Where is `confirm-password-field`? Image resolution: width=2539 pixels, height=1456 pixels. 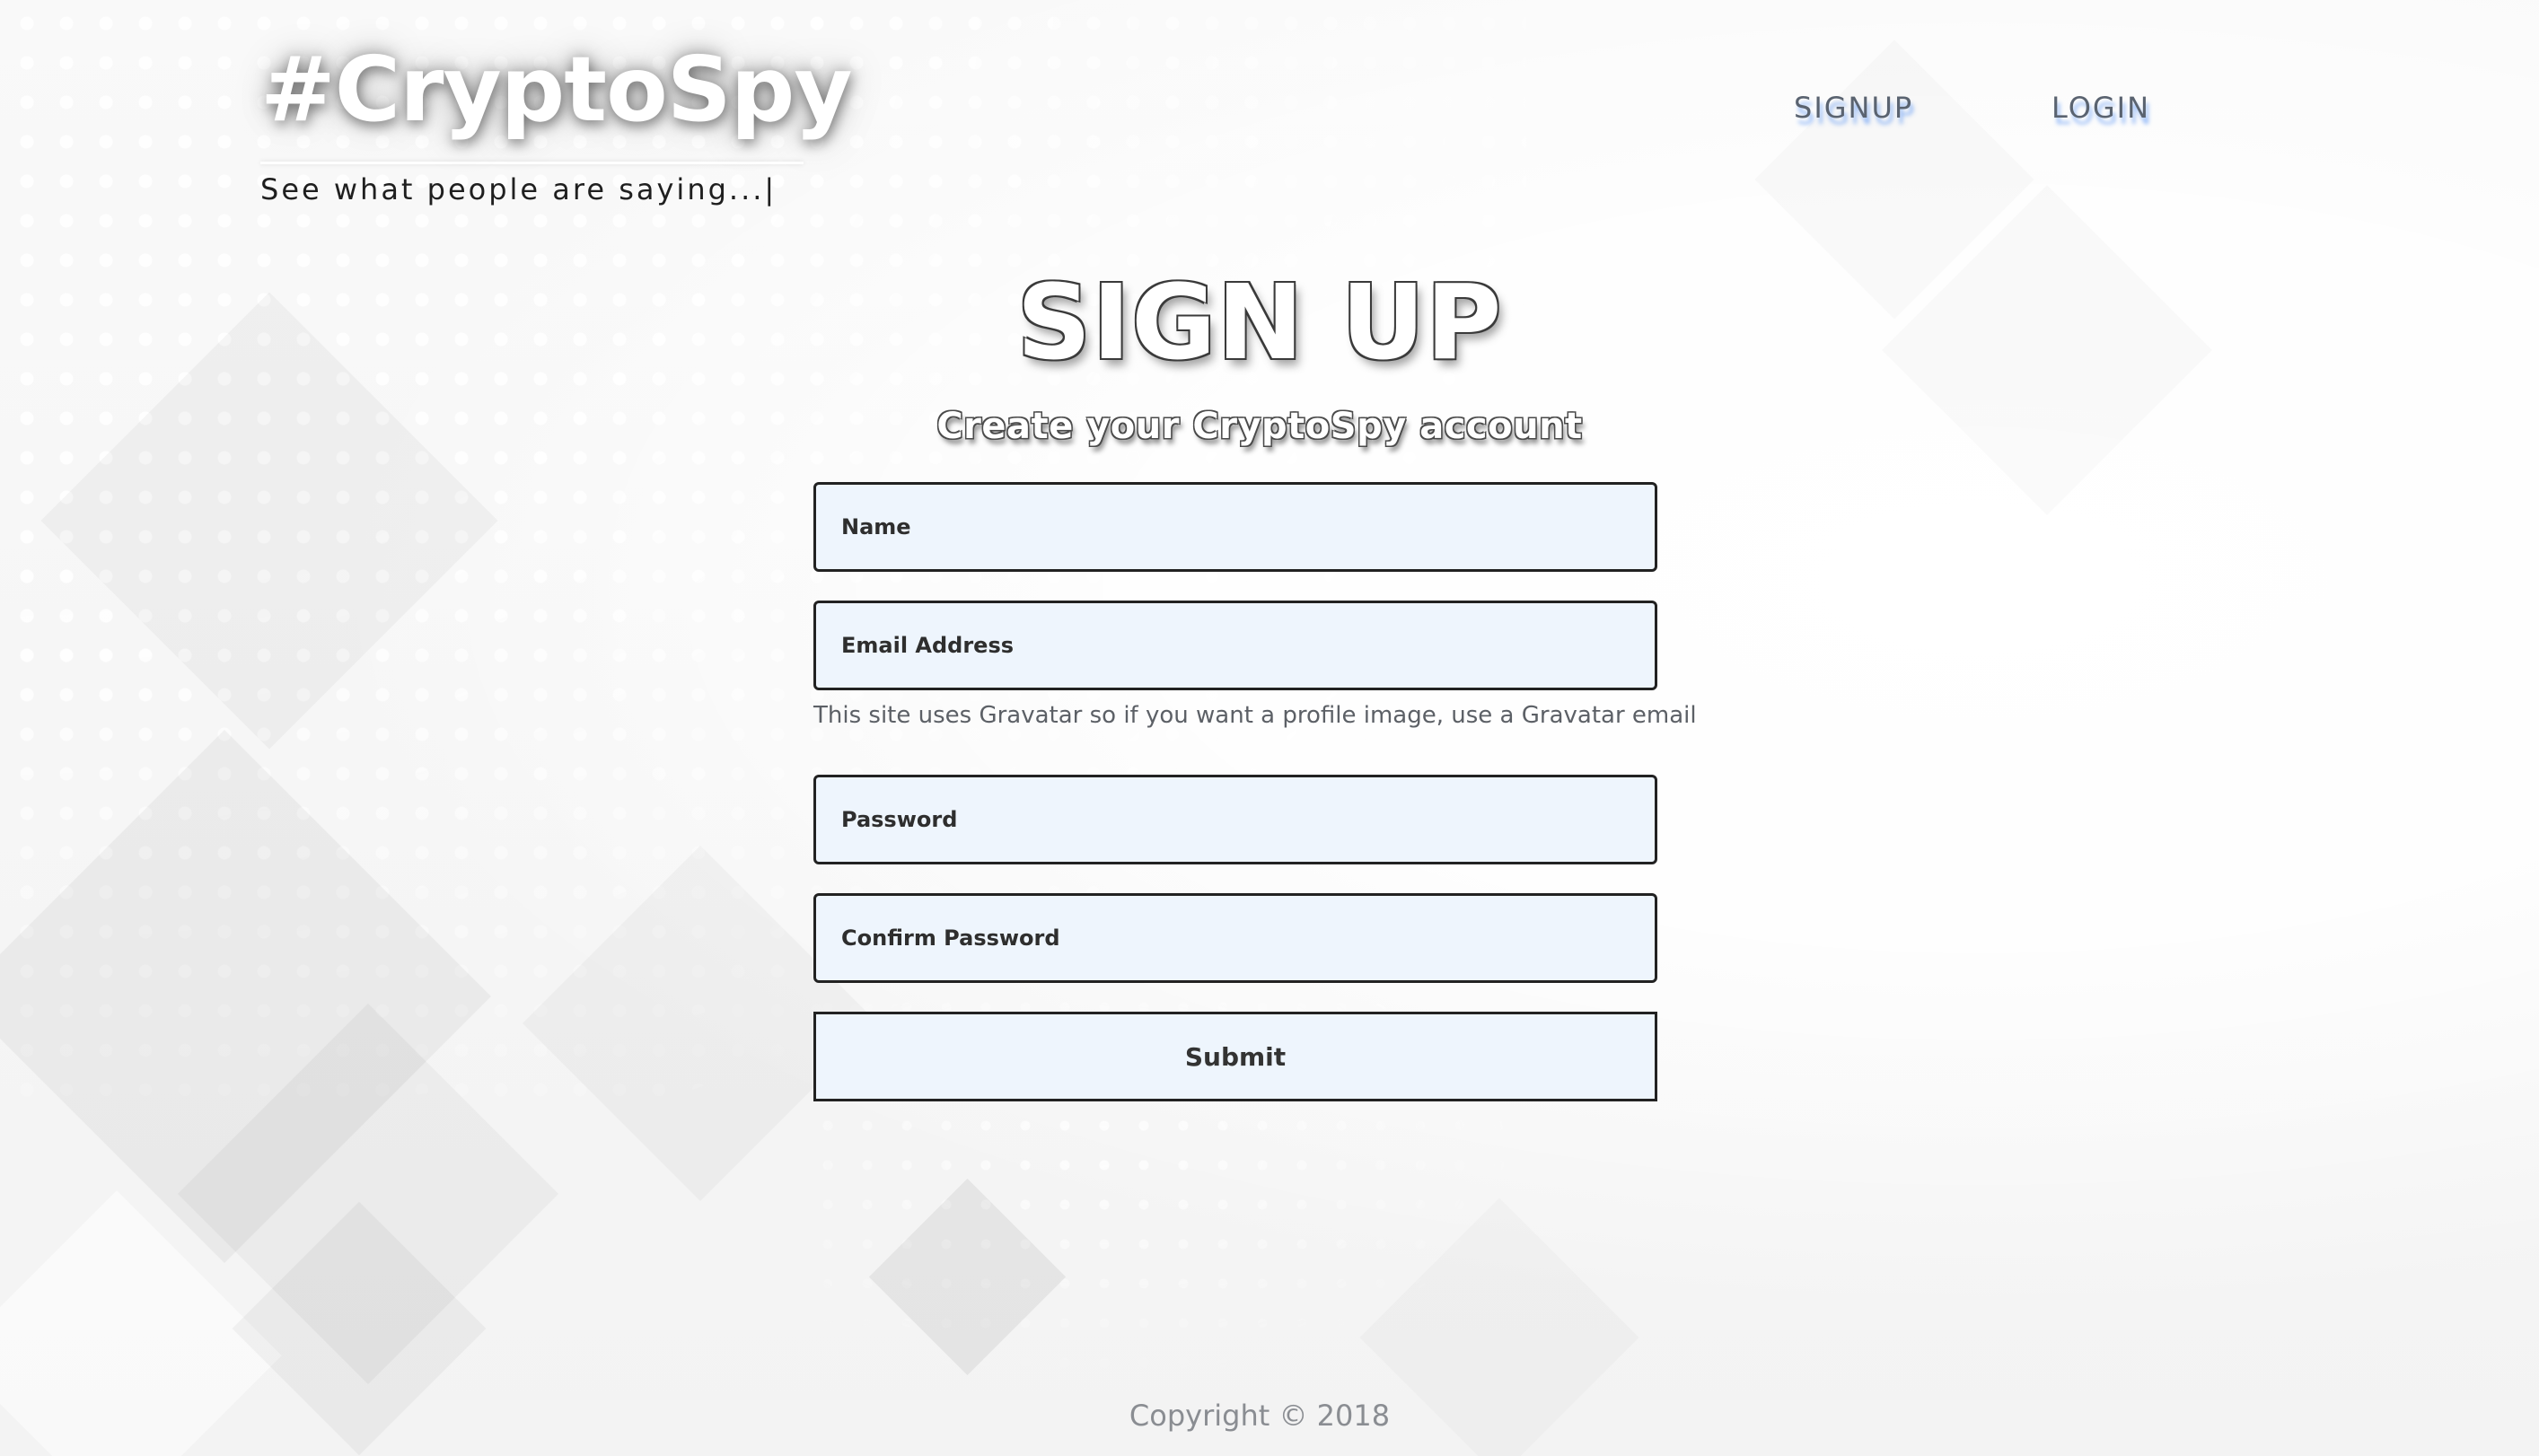
confirm-password-field is located at coordinates (1235, 938).